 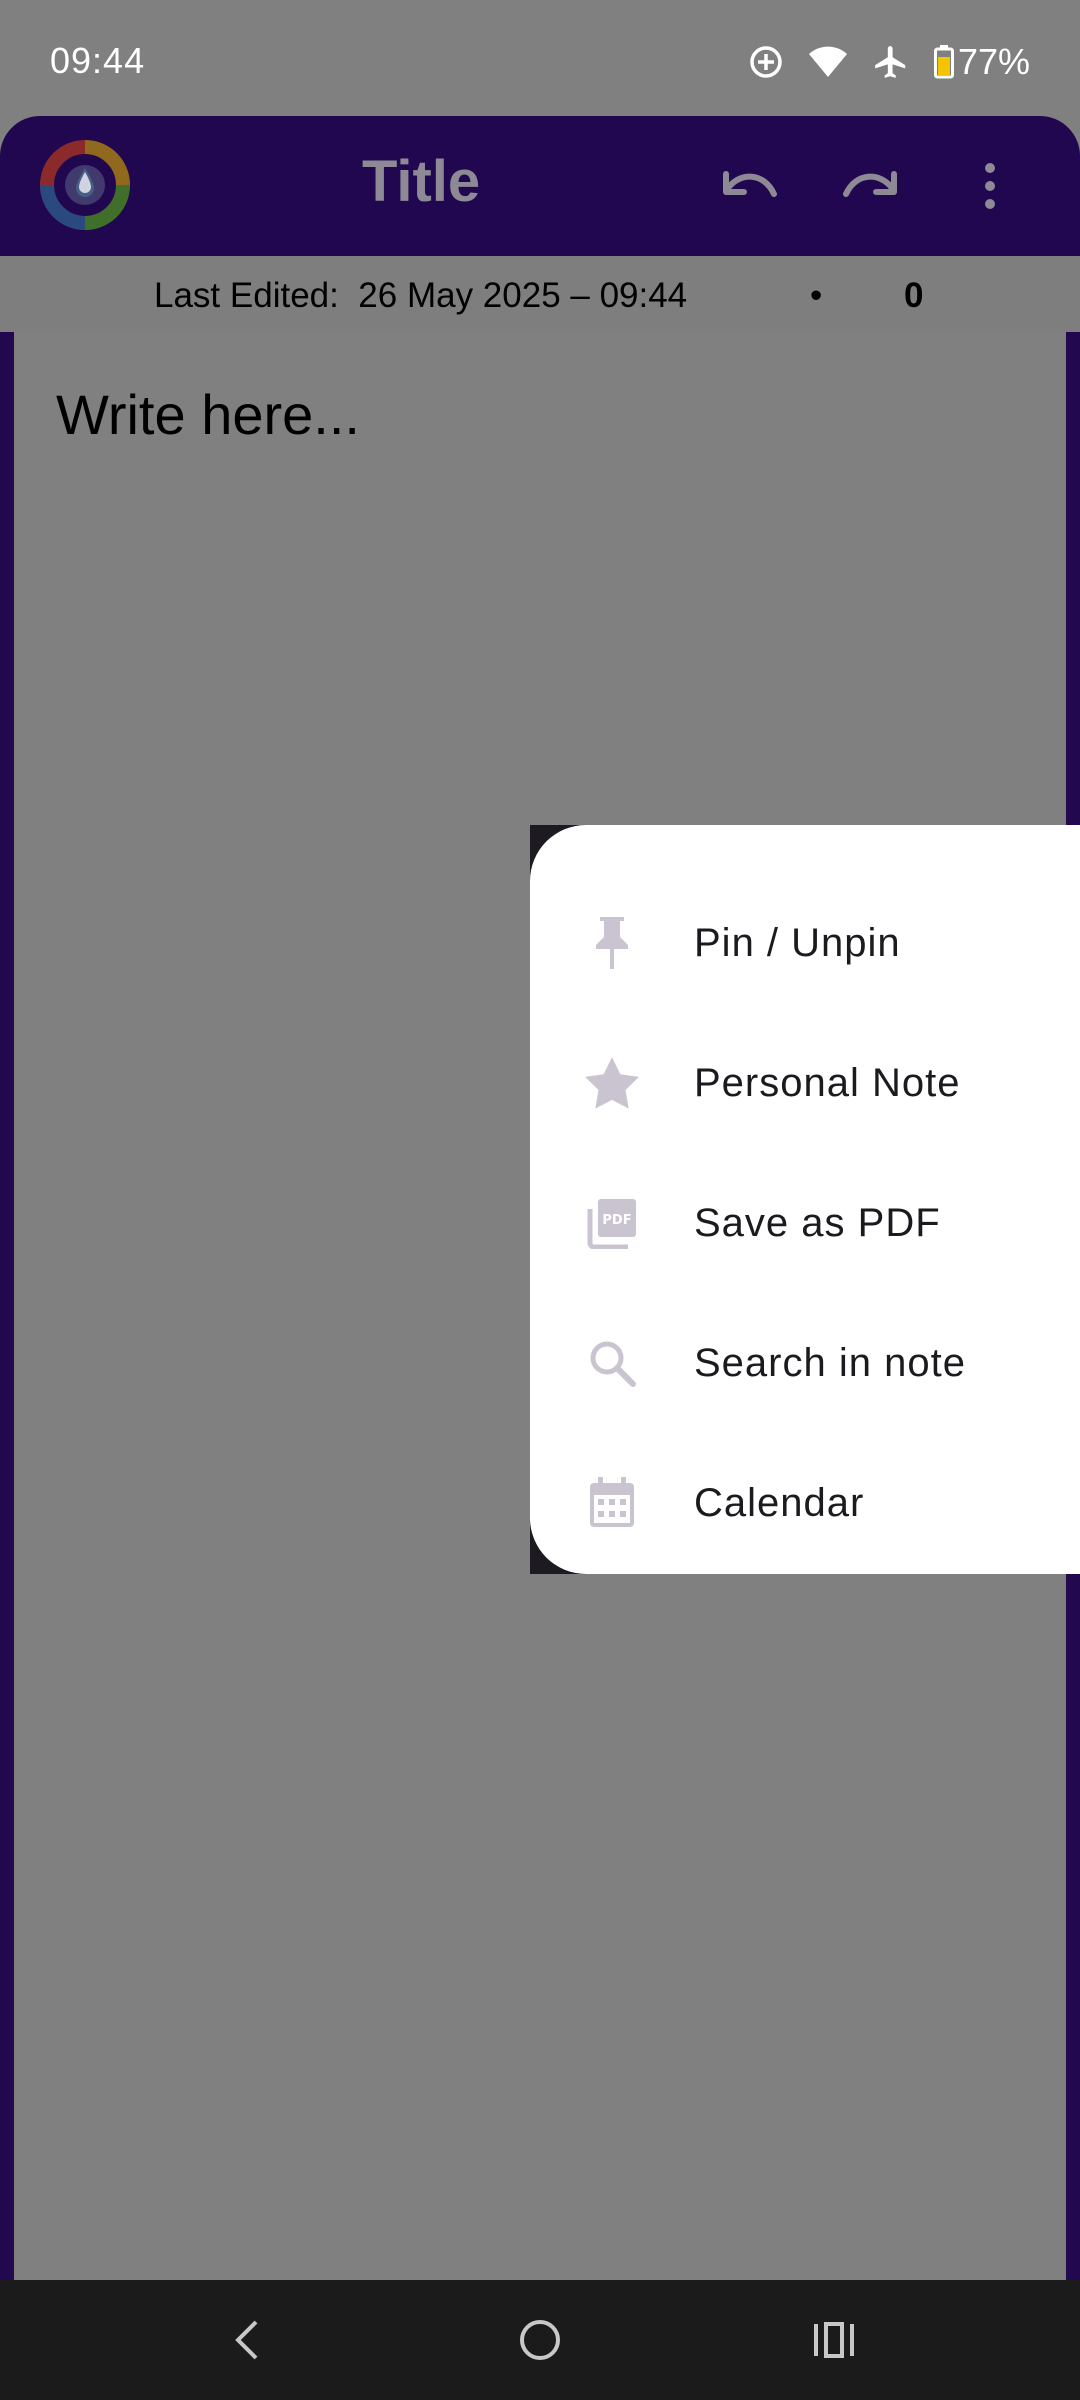 I want to click on svg-text: PDF, so click(x=616, y=1220).